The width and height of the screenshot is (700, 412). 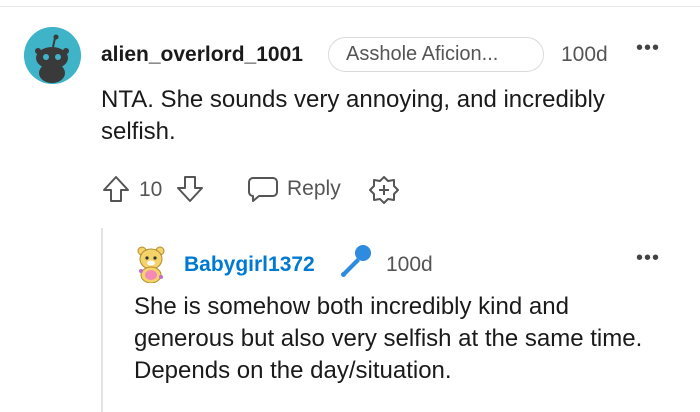 What do you see at coordinates (249, 265) in the screenshot?
I see `comment-author: Babygirl1372` at bounding box center [249, 265].